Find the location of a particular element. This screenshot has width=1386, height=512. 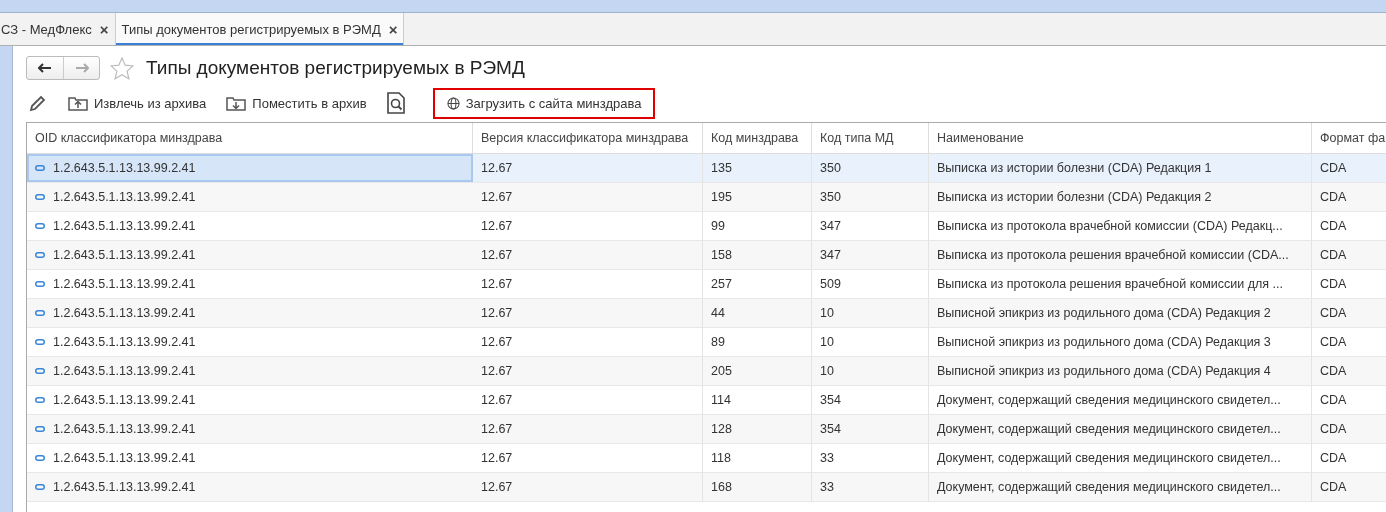

cell-text: Выписной эпикриз из родильного дома (CDA) Редакция 3 is located at coordinates (1104, 342).